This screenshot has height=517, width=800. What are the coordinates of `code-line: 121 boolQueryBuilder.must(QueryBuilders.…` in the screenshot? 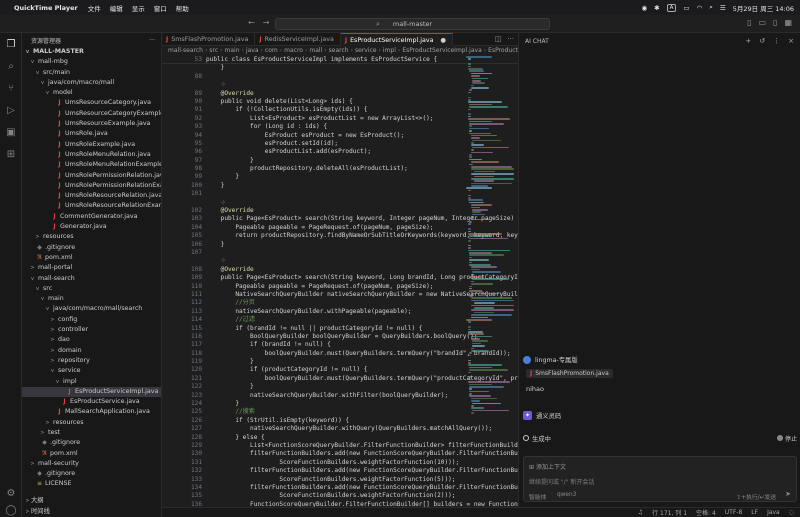 It's located at (340, 379).